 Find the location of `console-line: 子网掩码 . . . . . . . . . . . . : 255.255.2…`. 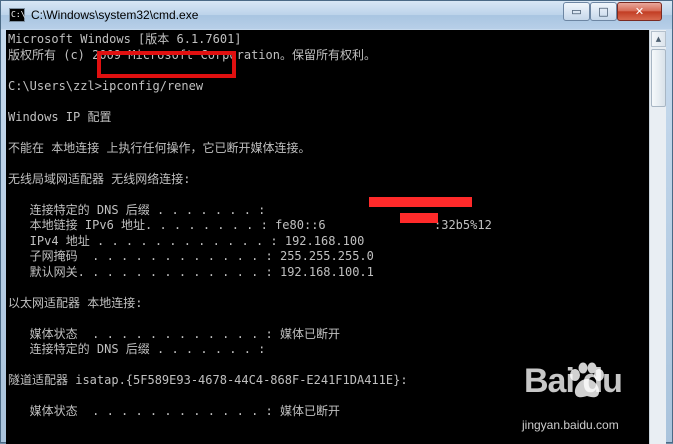

console-line: 子网掩码 . . . . . . . . . . . . : 255.255.2… is located at coordinates (191, 256).